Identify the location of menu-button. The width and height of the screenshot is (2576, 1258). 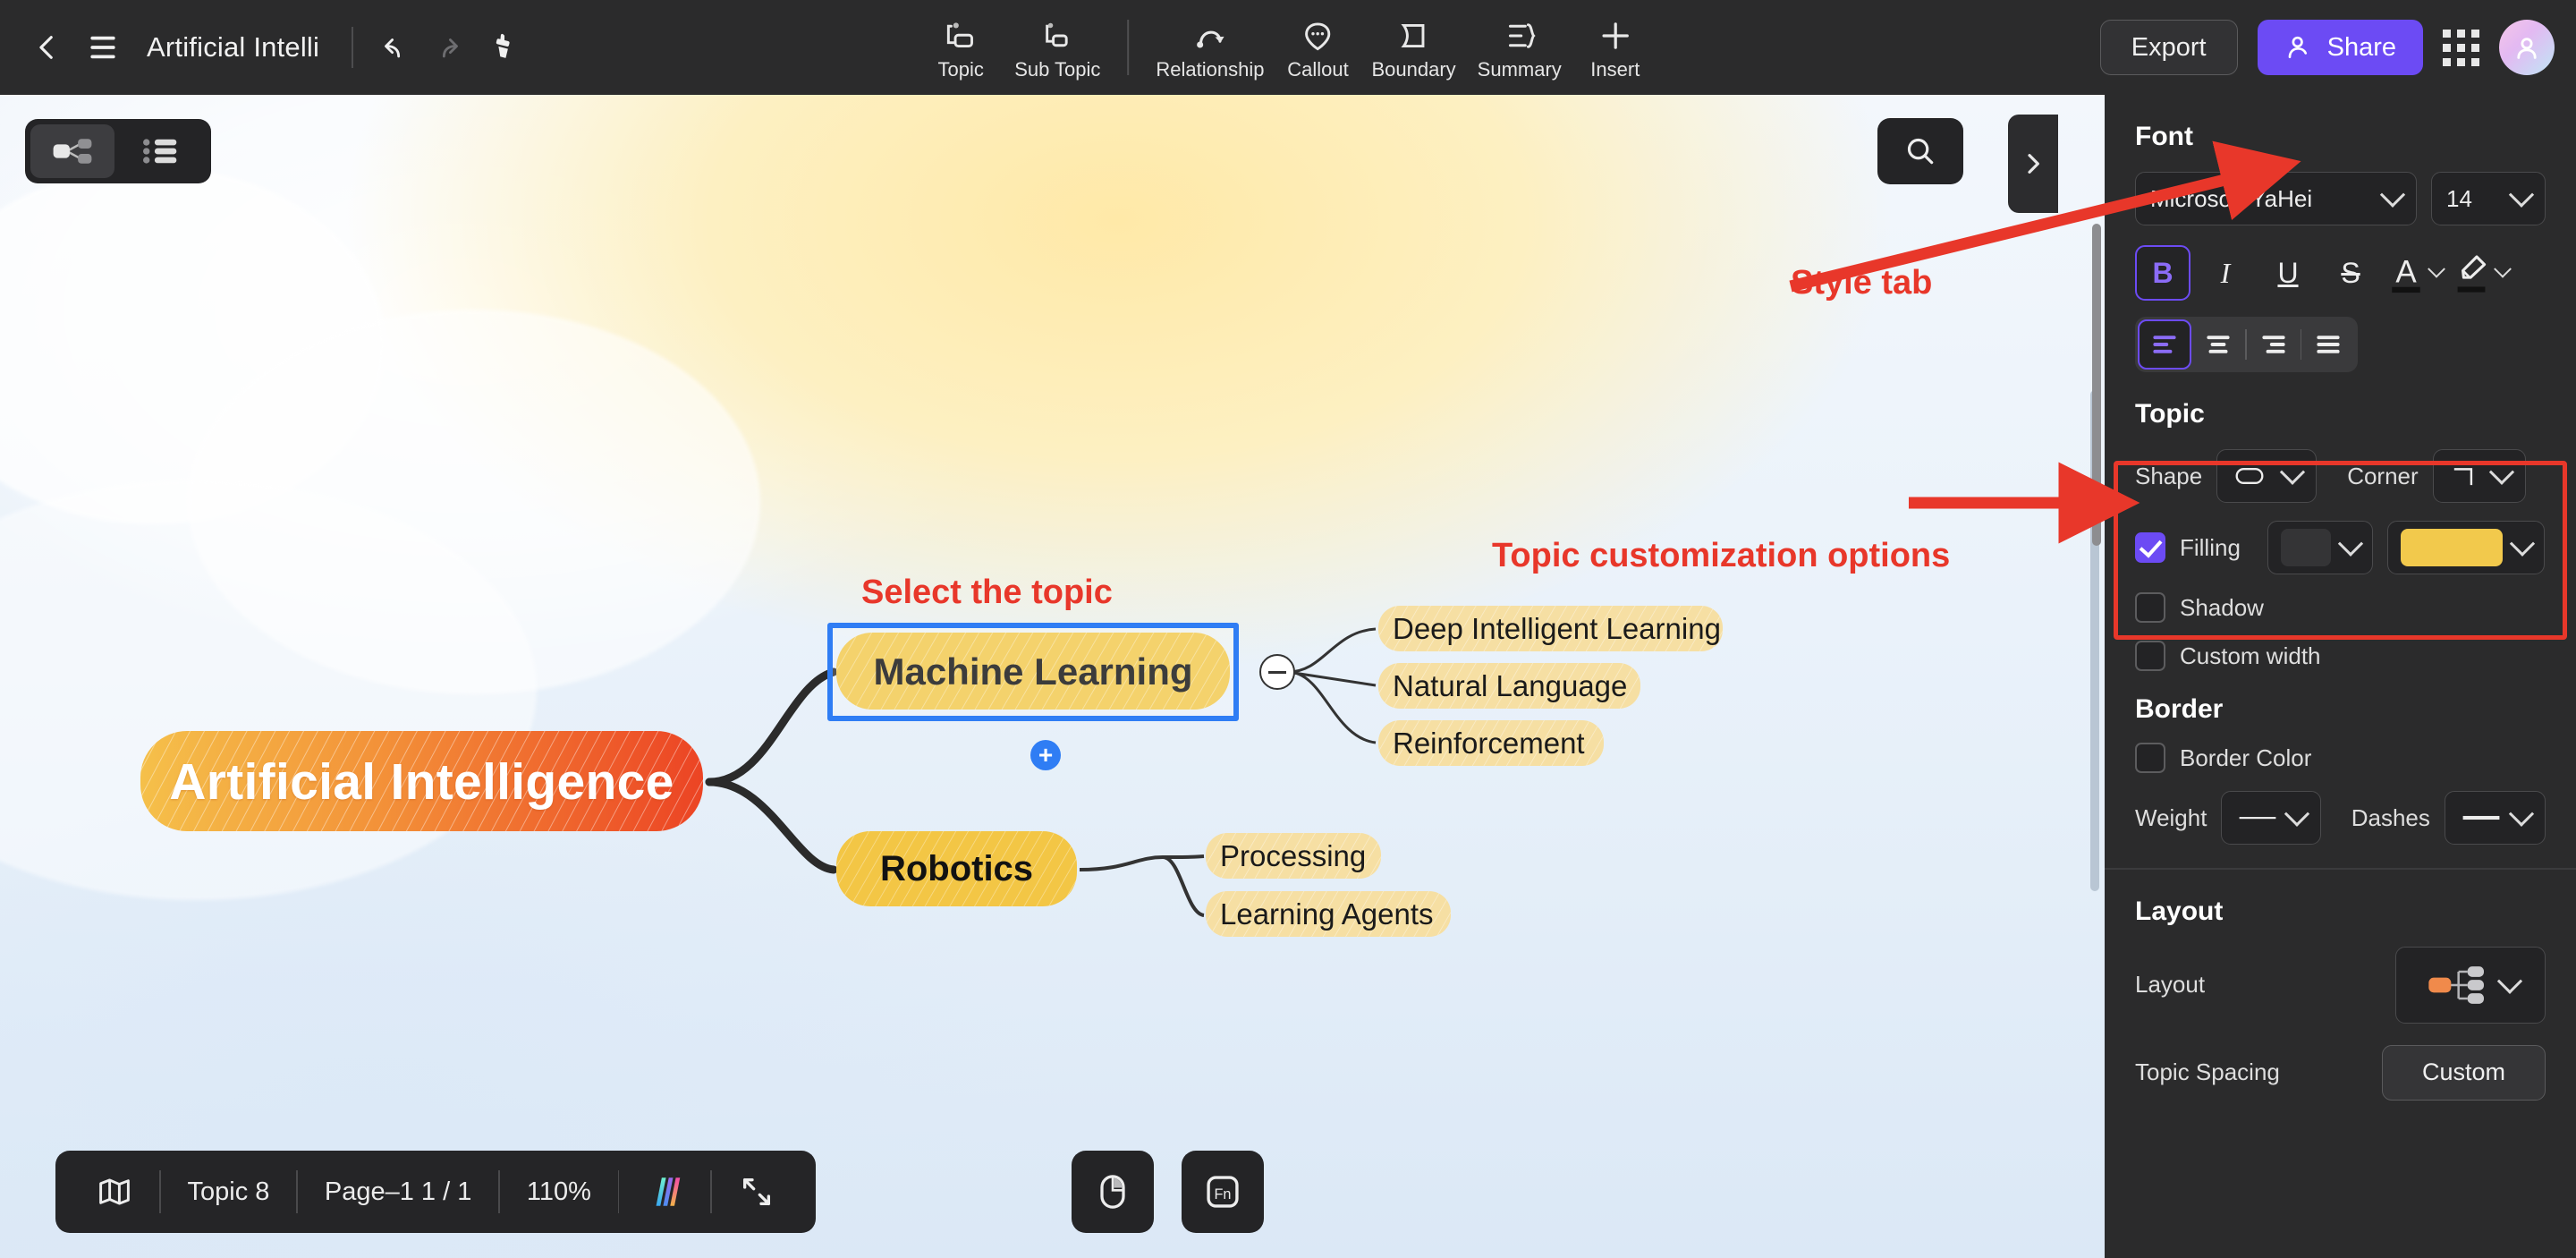
(103, 47).